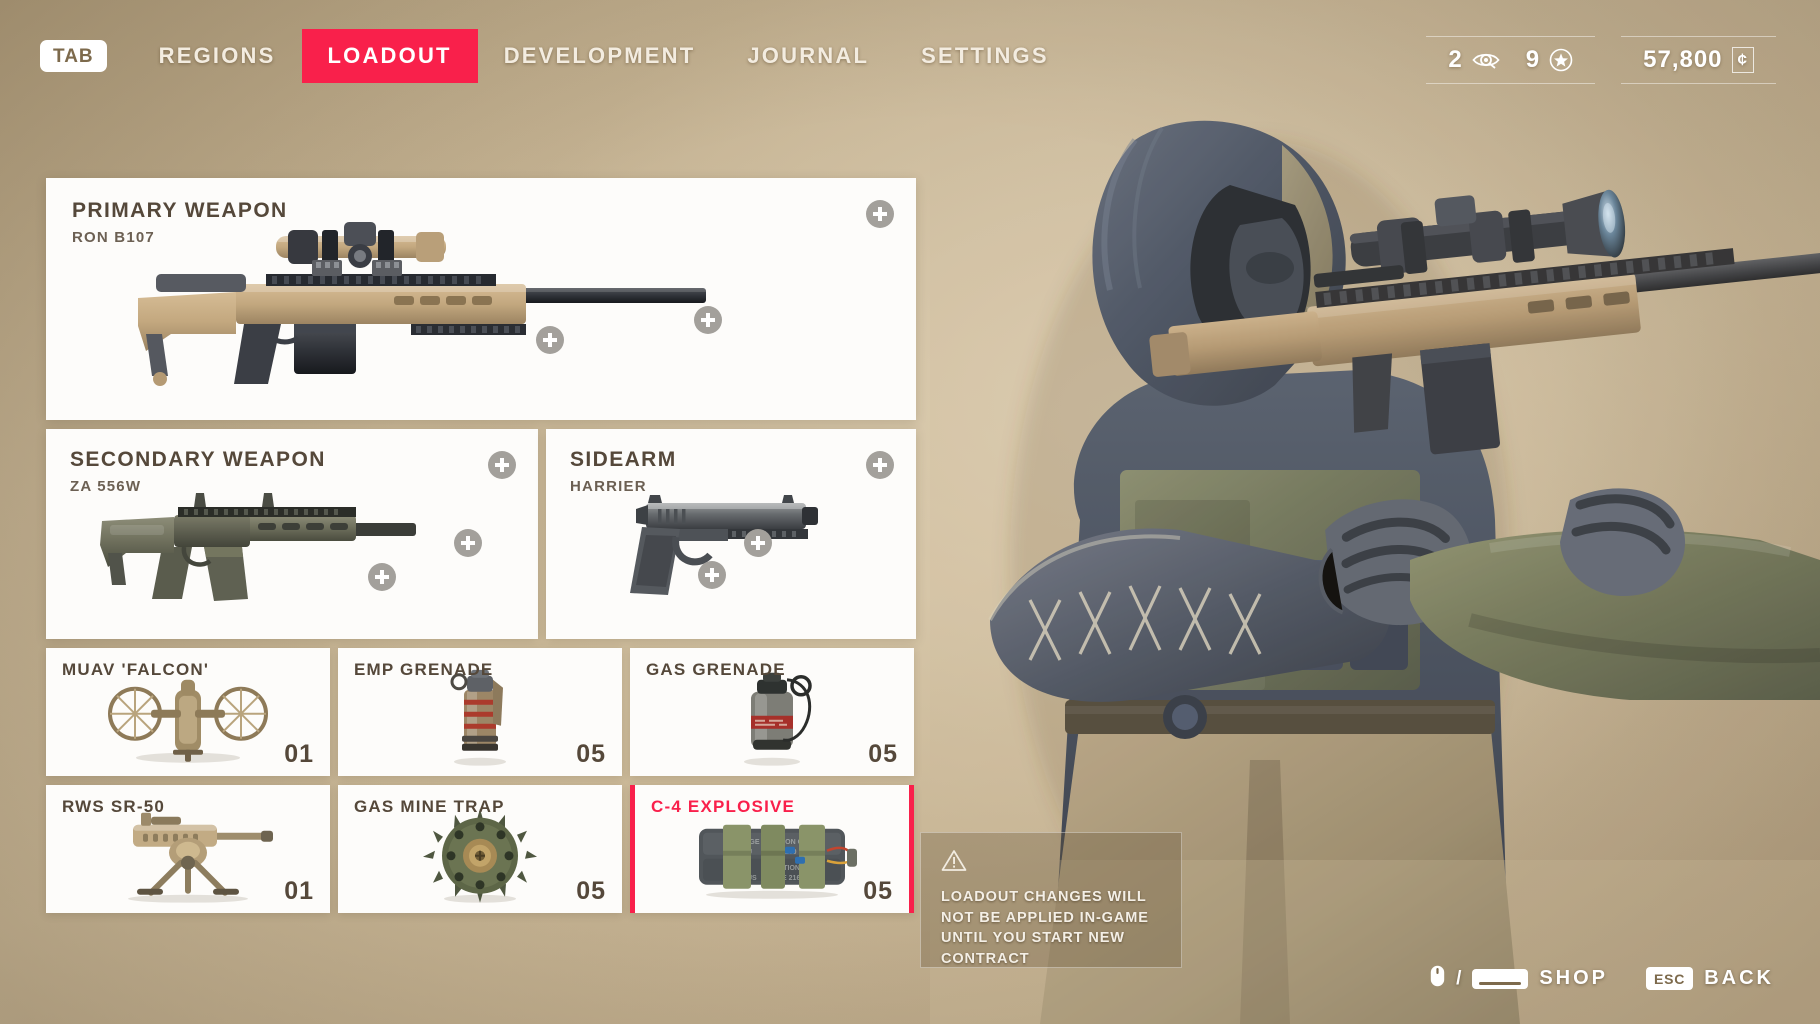 The width and height of the screenshot is (1820, 1024). Describe the element at coordinates (1500, 978) in the screenshot. I see `space-key-icon` at that location.